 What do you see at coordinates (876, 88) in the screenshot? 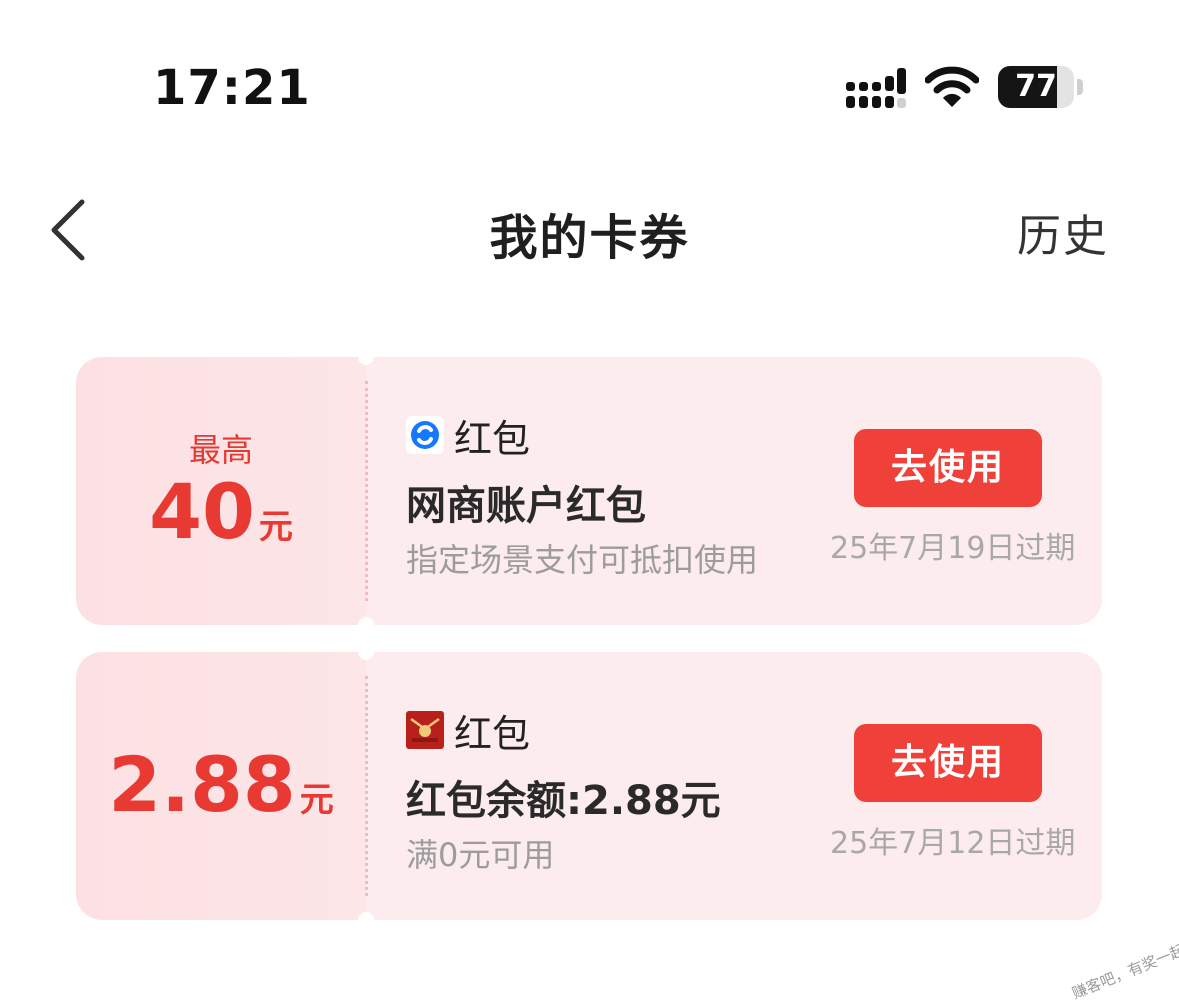
I see `cellular-signal-icon` at bounding box center [876, 88].